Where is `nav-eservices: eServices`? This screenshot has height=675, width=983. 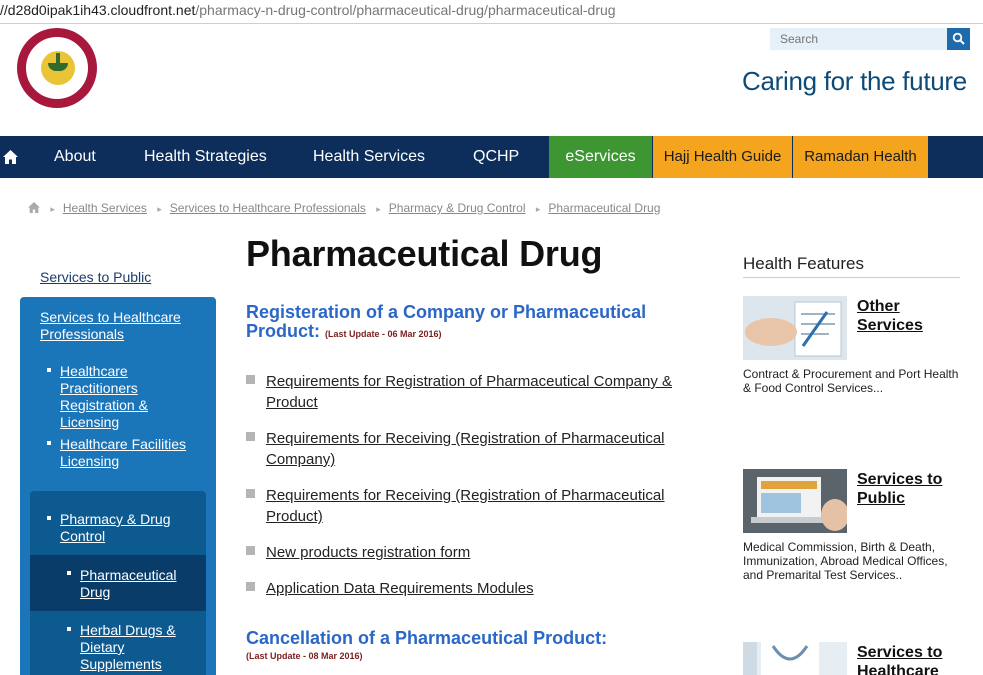
nav-eservices: eServices is located at coordinates (600, 157).